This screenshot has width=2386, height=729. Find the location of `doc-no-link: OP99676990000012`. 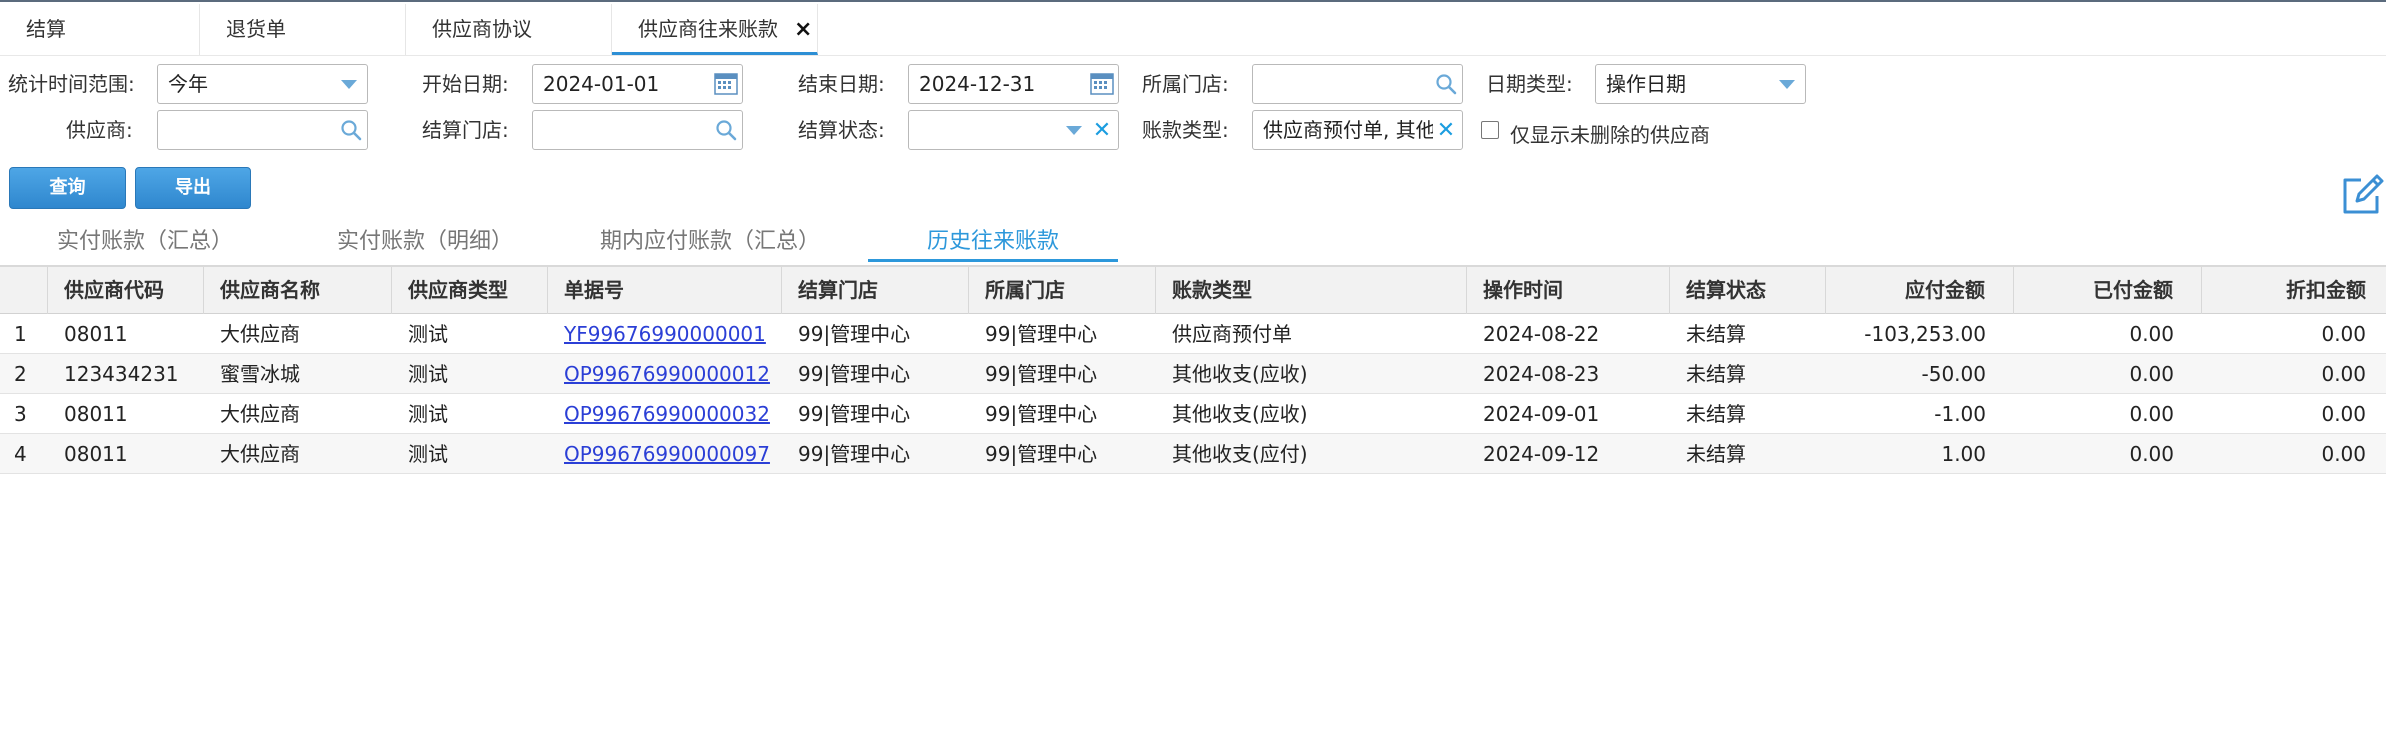

doc-no-link: OP99676990000012 is located at coordinates (667, 374).